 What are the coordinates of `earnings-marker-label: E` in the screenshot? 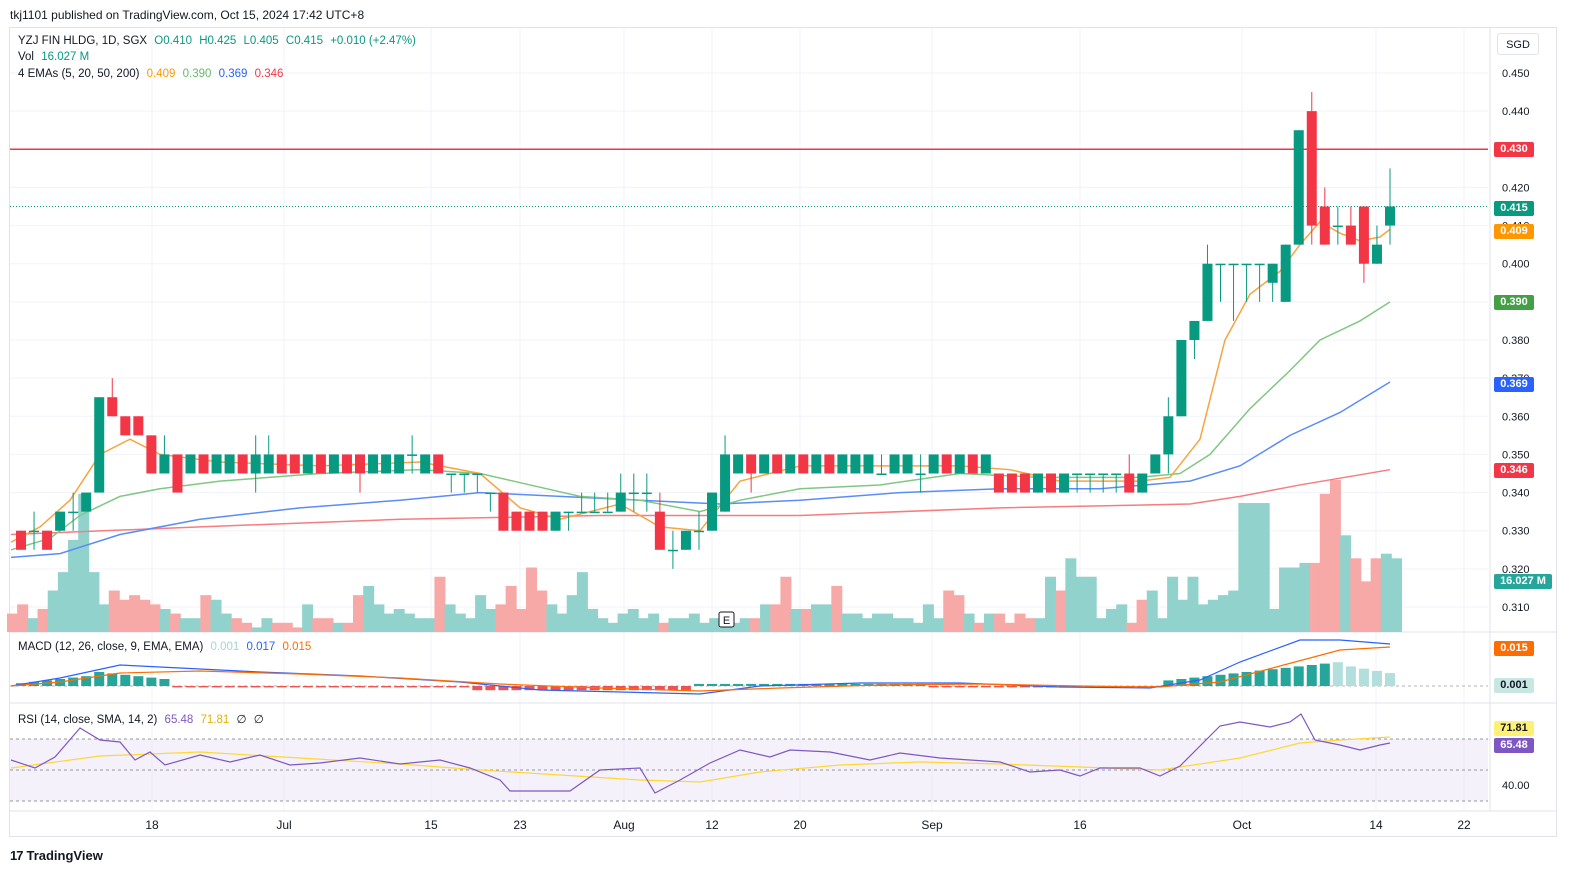 It's located at (726, 621).